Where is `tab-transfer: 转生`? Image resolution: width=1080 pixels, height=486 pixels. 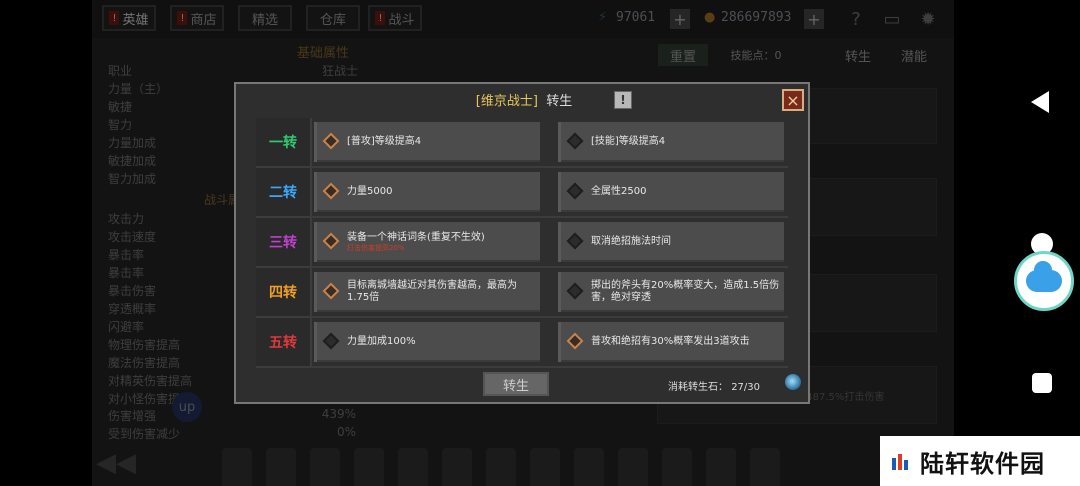
tab-transfer: 转生 is located at coordinates (858, 55).